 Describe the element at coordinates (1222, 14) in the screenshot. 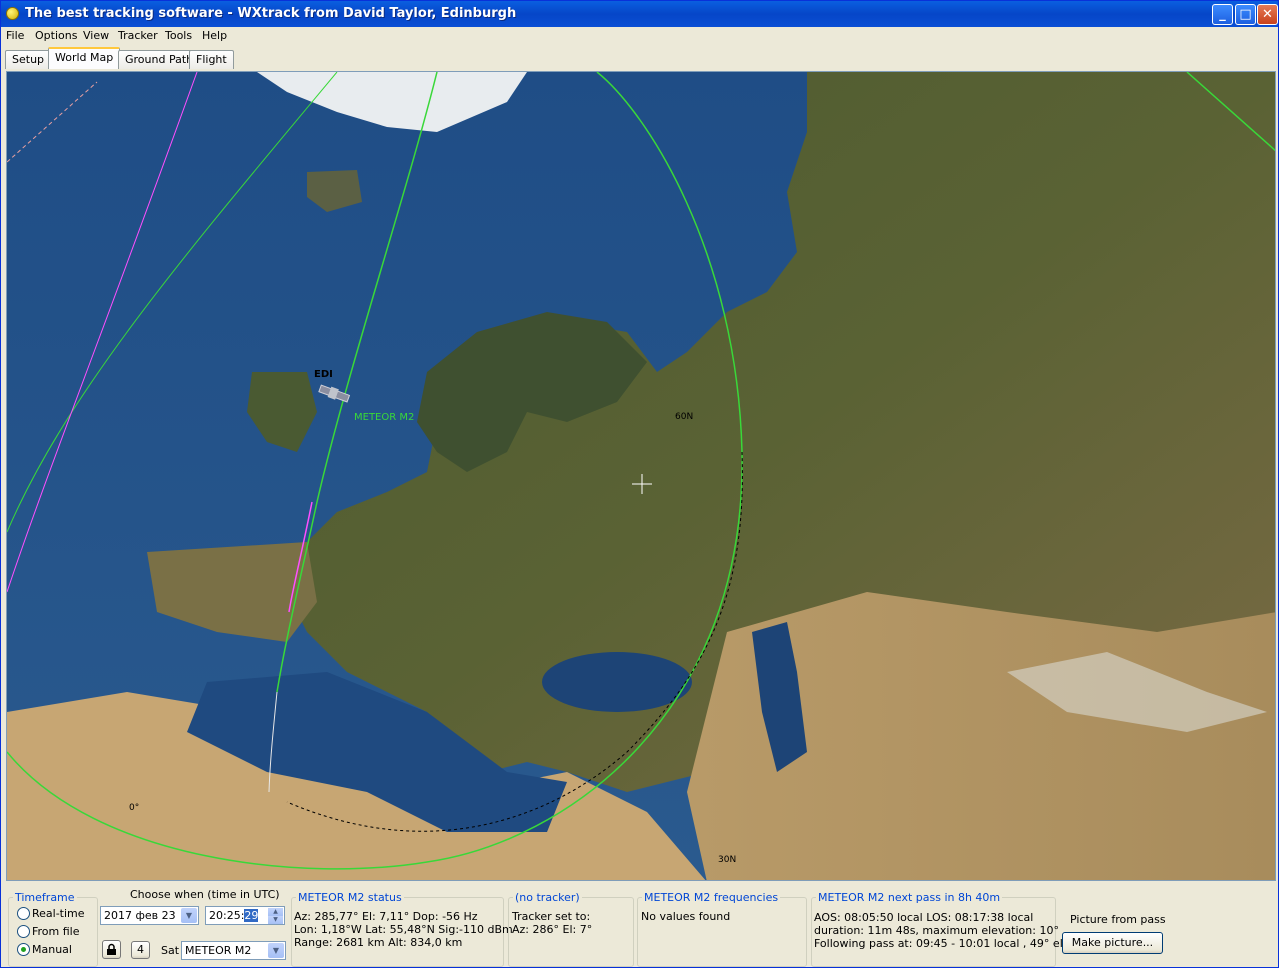

I see `minimize-button: _` at that location.